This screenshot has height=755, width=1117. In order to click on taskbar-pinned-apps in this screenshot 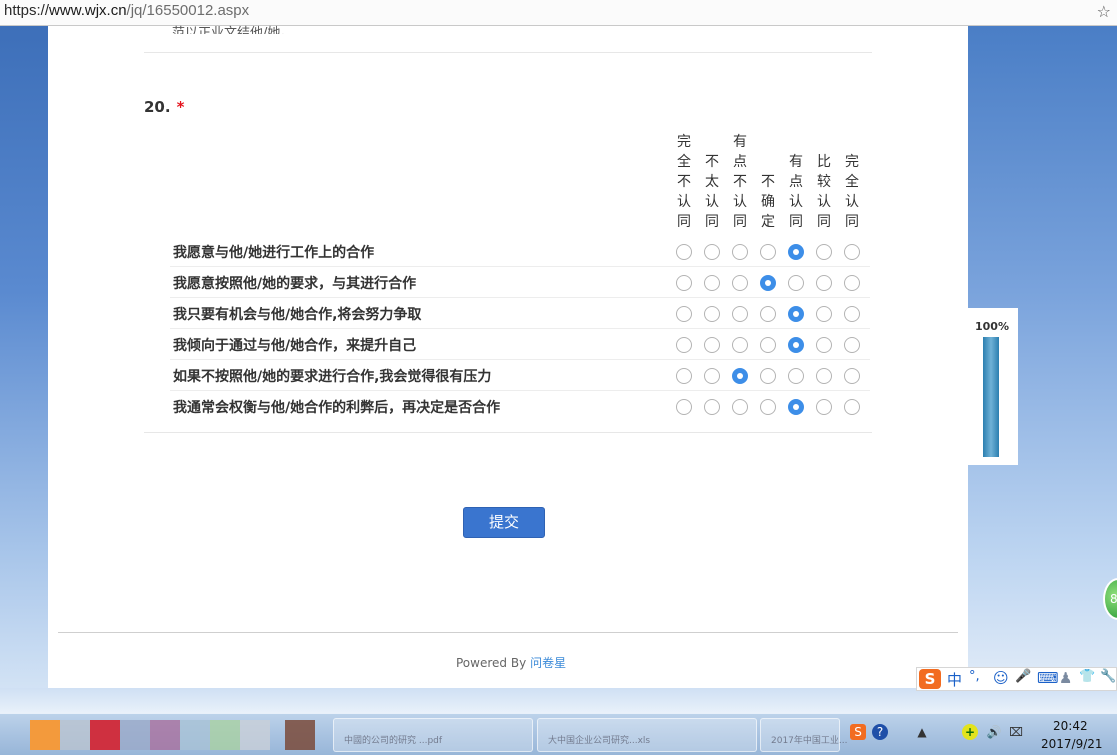, I will do `click(180, 735)`.